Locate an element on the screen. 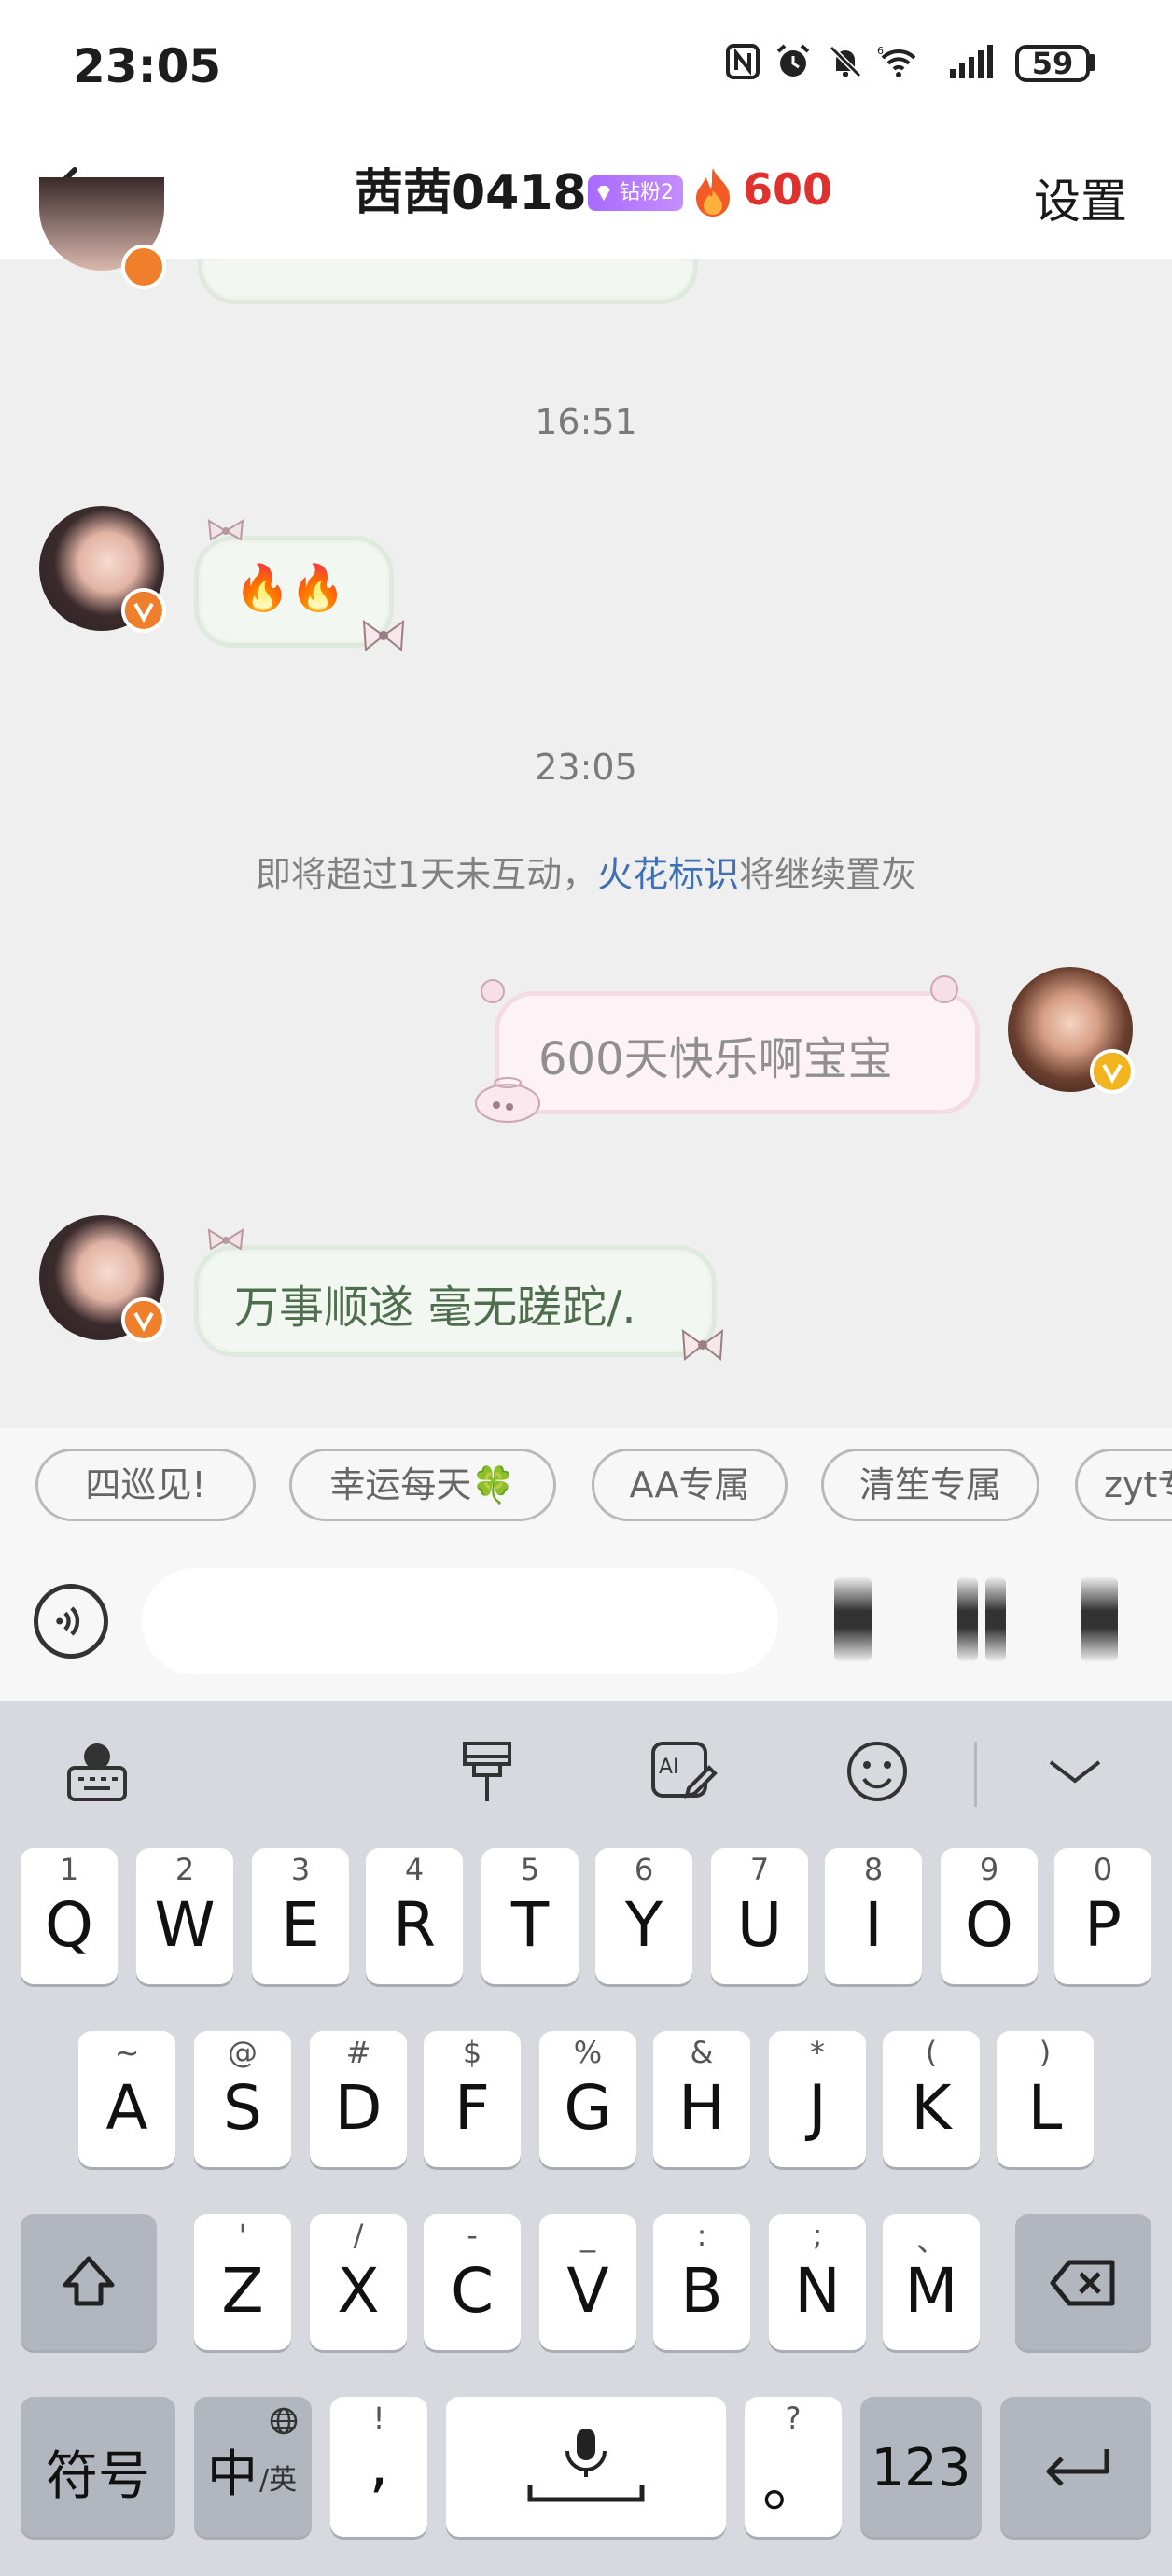 The image size is (1172, 2576). key-b: :B is located at coordinates (701, 2282).